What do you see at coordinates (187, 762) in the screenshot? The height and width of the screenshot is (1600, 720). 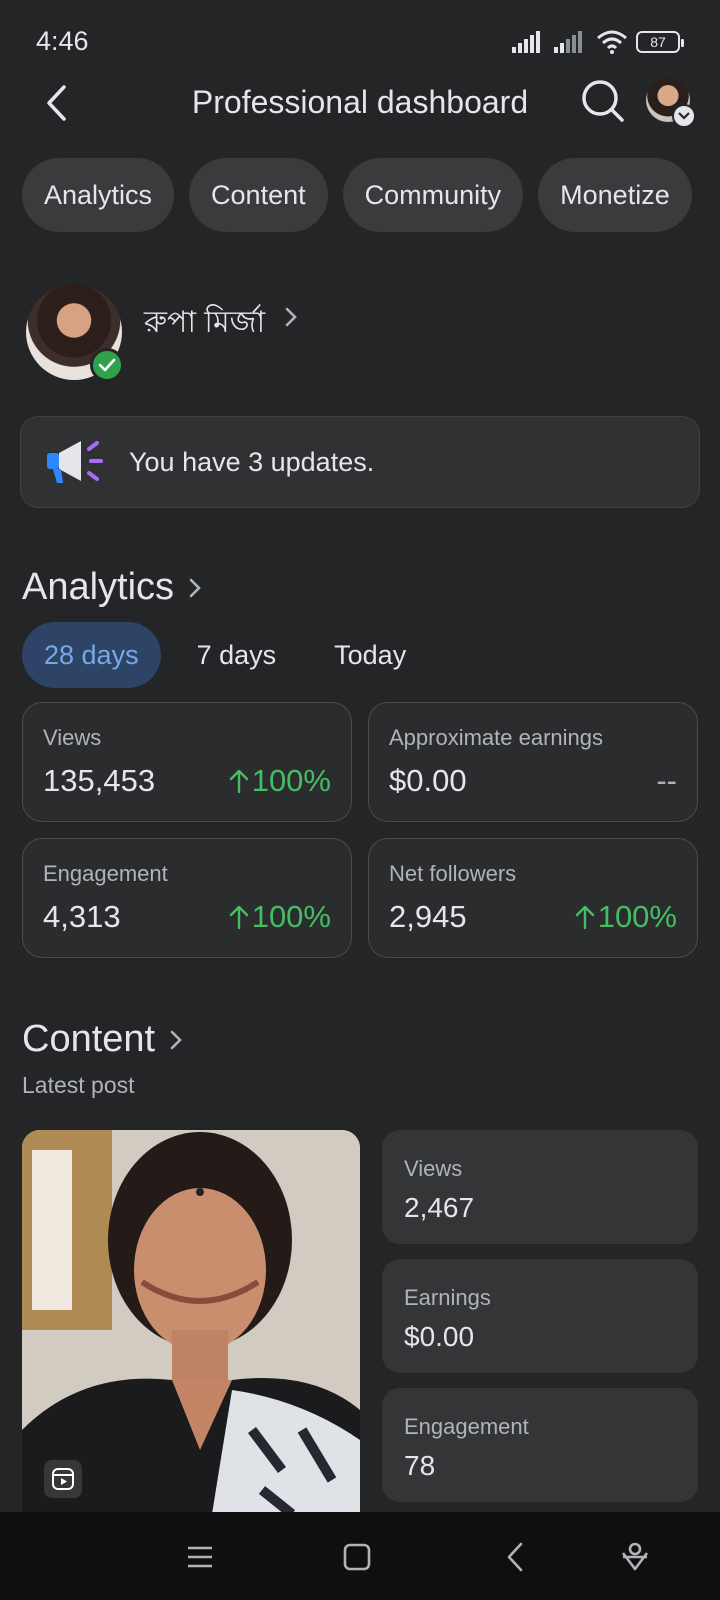 I see `stat-card-views: Views 135,453 100%` at bounding box center [187, 762].